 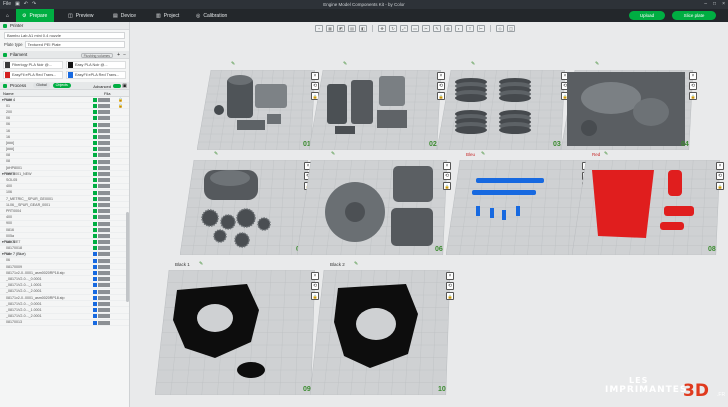 I want to click on remove-filament-icon: −, so click(x=124, y=55).